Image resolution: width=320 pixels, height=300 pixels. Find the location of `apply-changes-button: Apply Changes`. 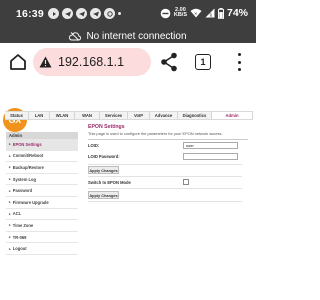

apply-changes-button: Apply Changes is located at coordinates (103, 170).